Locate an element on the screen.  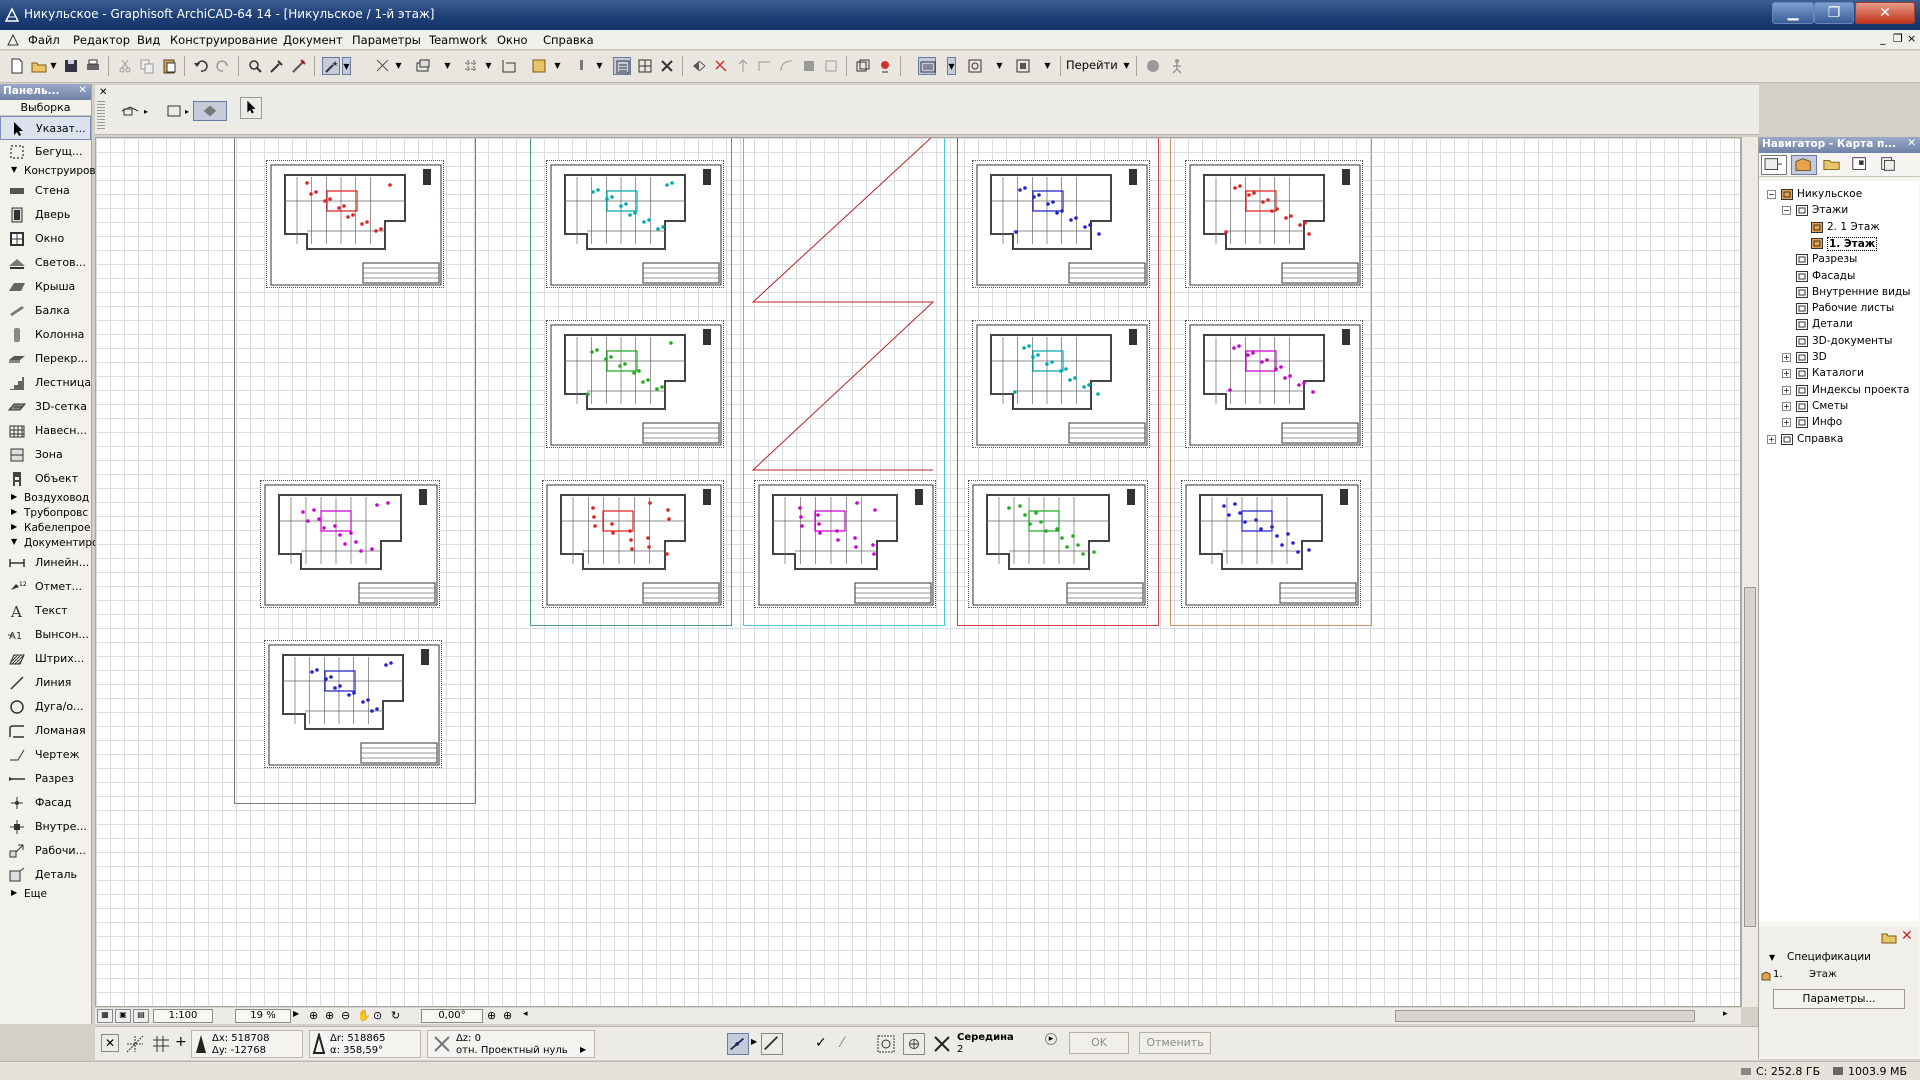
orientation-angle-field: 0,00° is located at coordinates (452, 1016).